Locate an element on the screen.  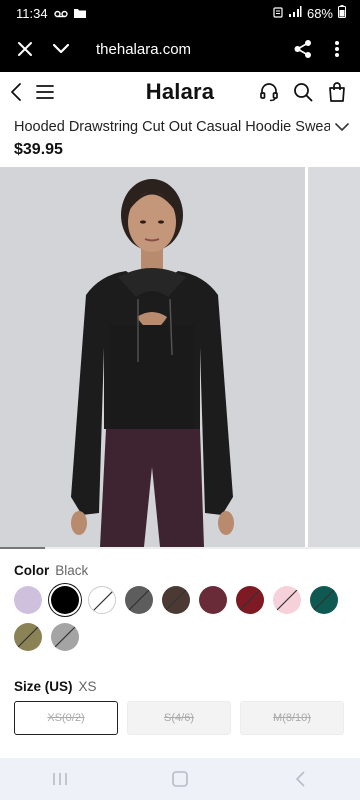
size-option-0: XS(0/2) is located at coordinates (66, 718).